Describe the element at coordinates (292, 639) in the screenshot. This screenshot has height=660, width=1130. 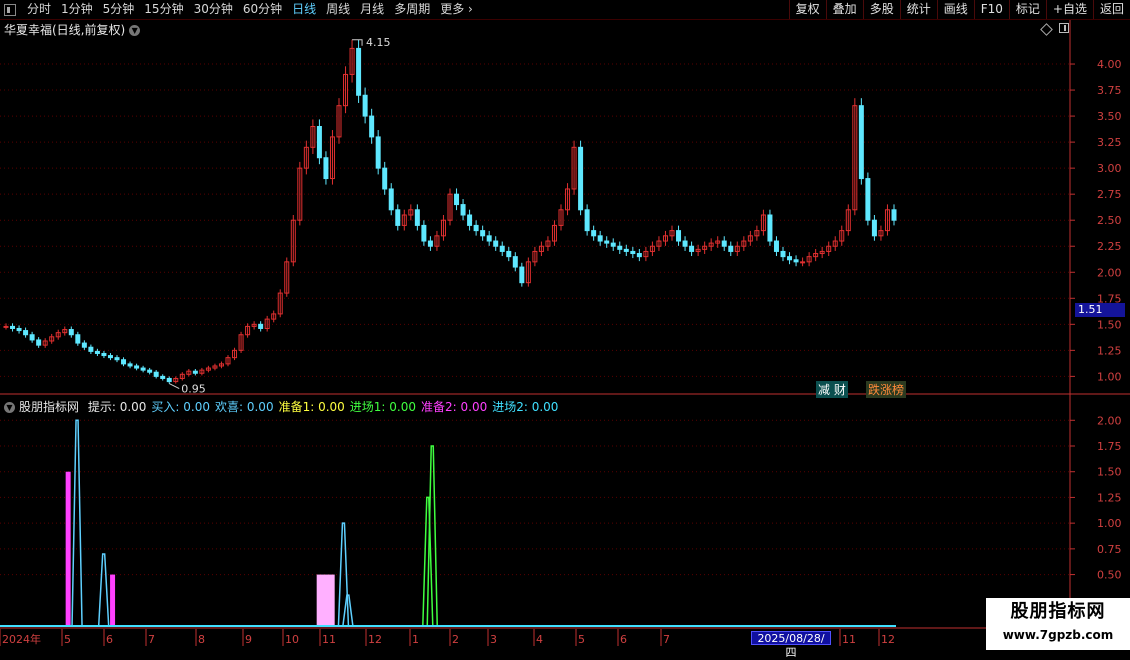
I see `time-axis-label: 10` at that location.